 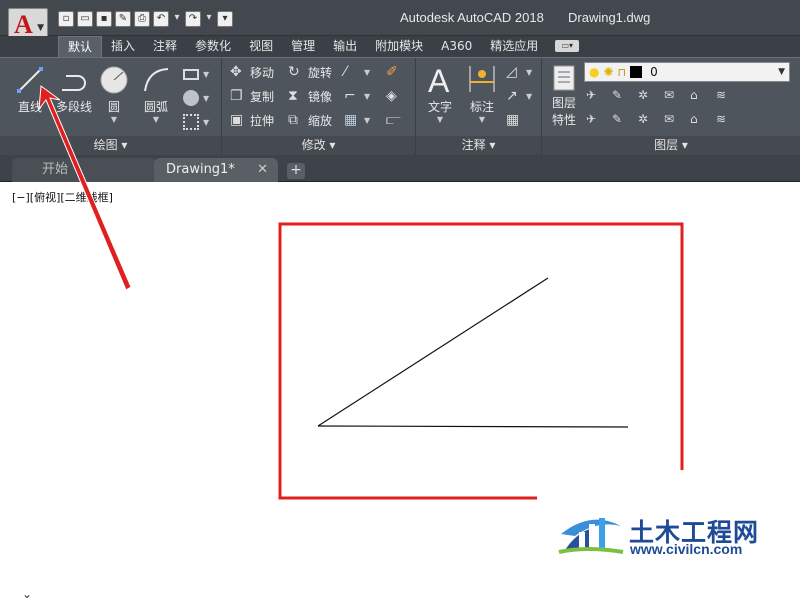 I want to click on drawn-line-diagonal, so click(x=433, y=352).